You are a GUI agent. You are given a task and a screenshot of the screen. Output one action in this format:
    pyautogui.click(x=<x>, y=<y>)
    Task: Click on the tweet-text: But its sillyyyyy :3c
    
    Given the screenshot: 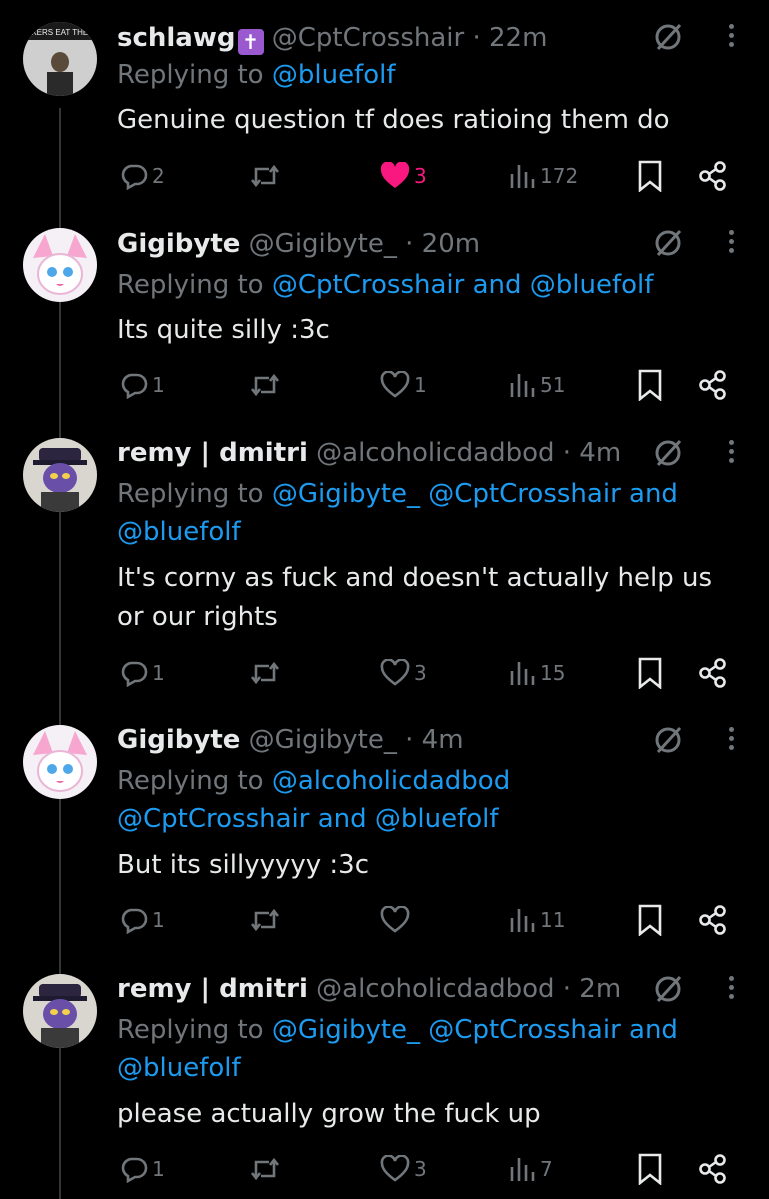 What is the action you would take?
    pyautogui.click(x=243, y=865)
    